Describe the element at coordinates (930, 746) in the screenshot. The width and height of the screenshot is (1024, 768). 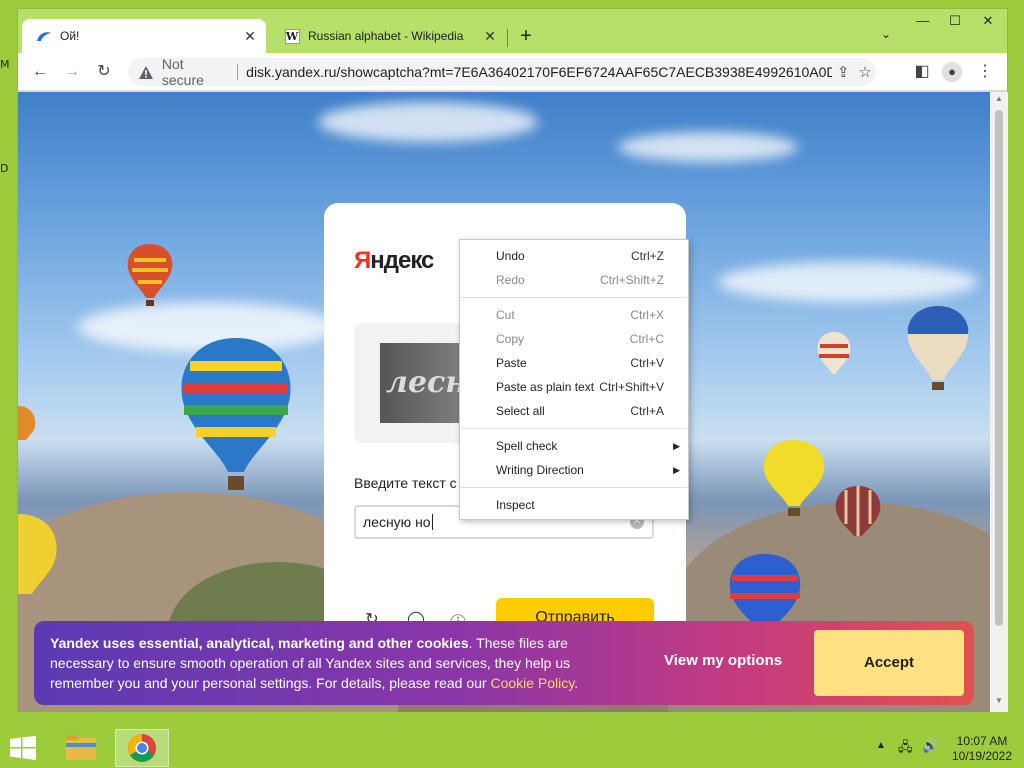
I see `volume-icon: 🔊` at that location.